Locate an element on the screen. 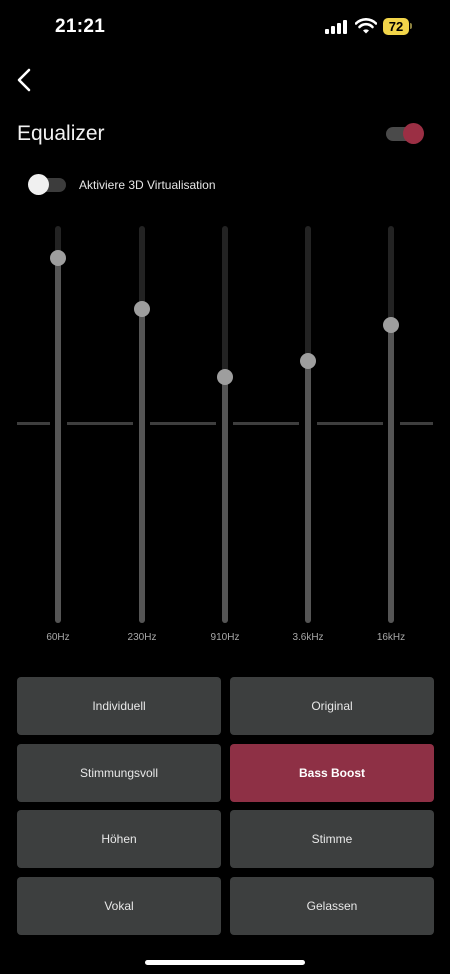  preset-label: Individuell is located at coordinates (119, 706).